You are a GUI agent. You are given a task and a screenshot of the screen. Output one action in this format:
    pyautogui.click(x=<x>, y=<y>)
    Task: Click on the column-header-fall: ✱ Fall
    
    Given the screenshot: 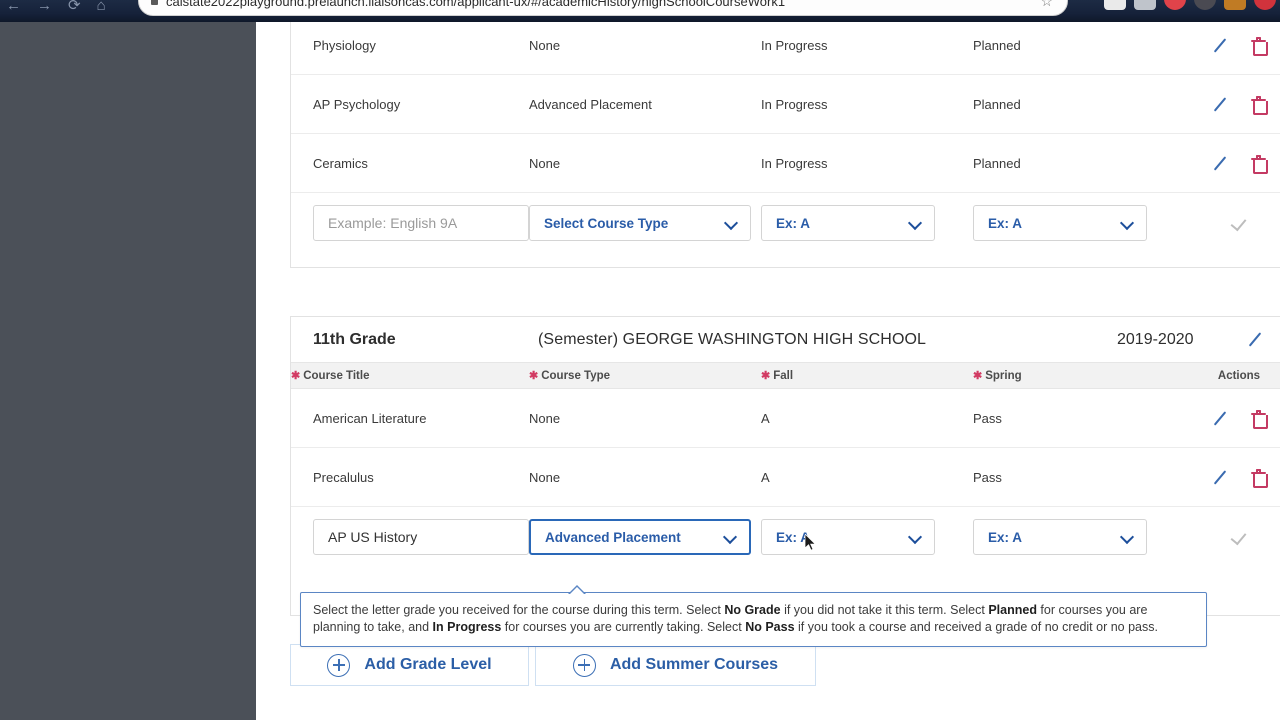 What is the action you would take?
    pyautogui.click(x=777, y=376)
    